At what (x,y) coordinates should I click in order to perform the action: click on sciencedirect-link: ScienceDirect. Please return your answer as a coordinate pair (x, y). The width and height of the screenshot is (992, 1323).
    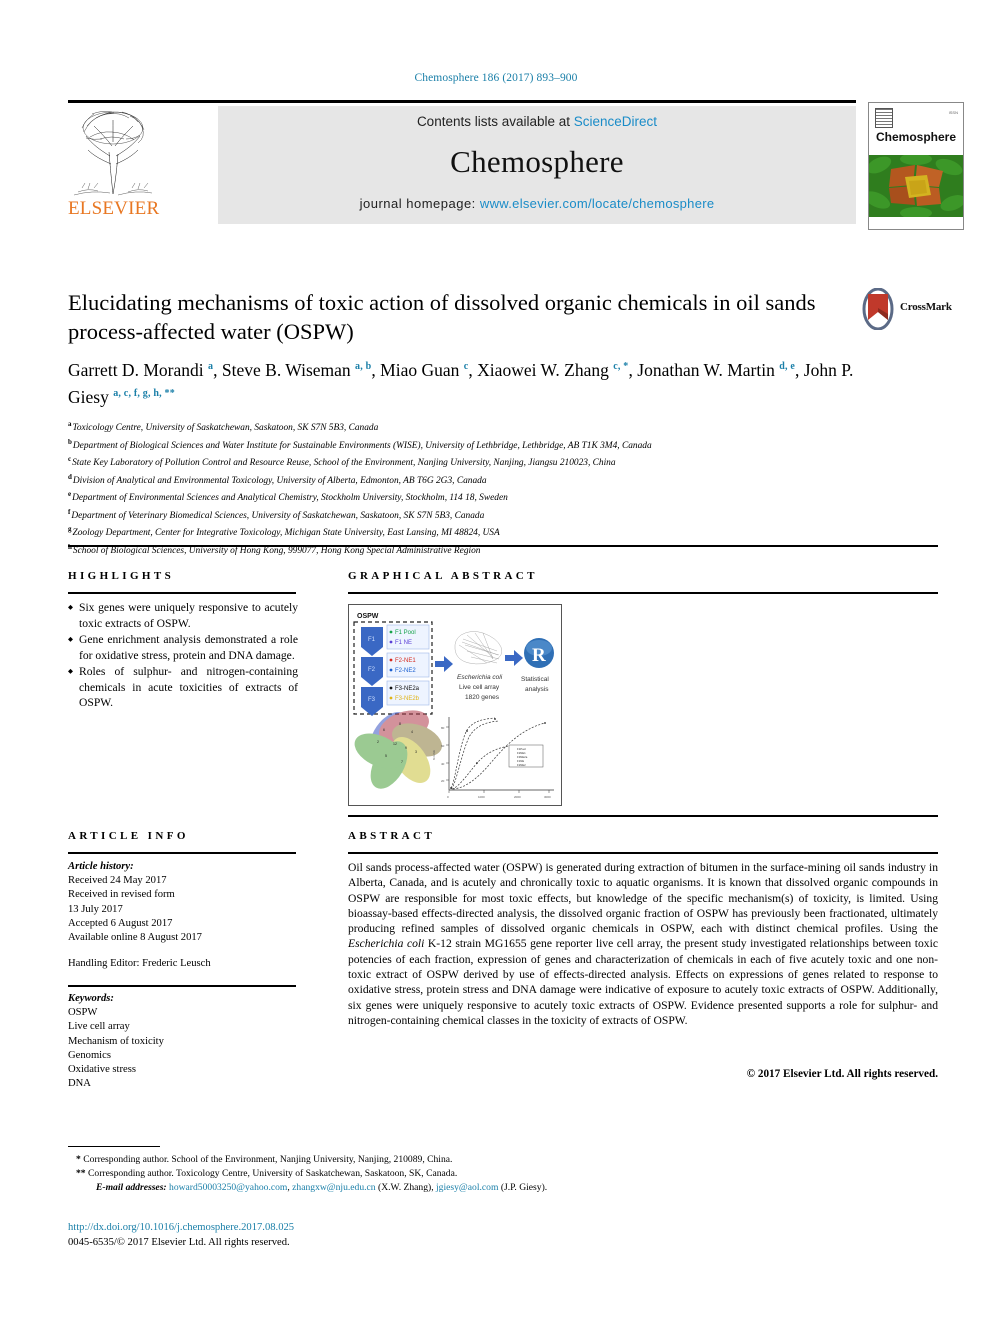
    Looking at the image, I should click on (615, 121).